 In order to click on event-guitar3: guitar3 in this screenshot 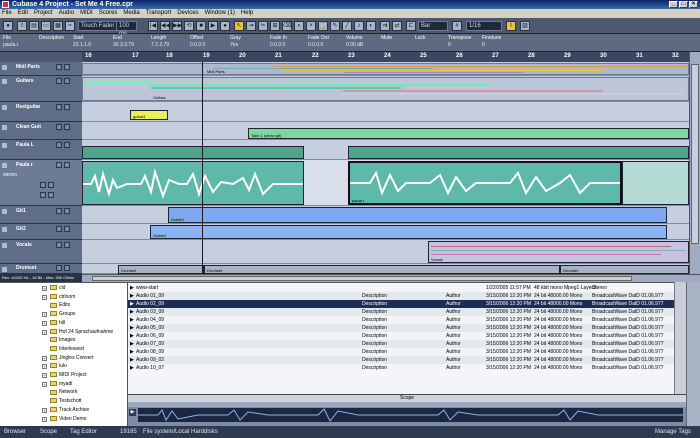, I will do `click(149, 115)`.